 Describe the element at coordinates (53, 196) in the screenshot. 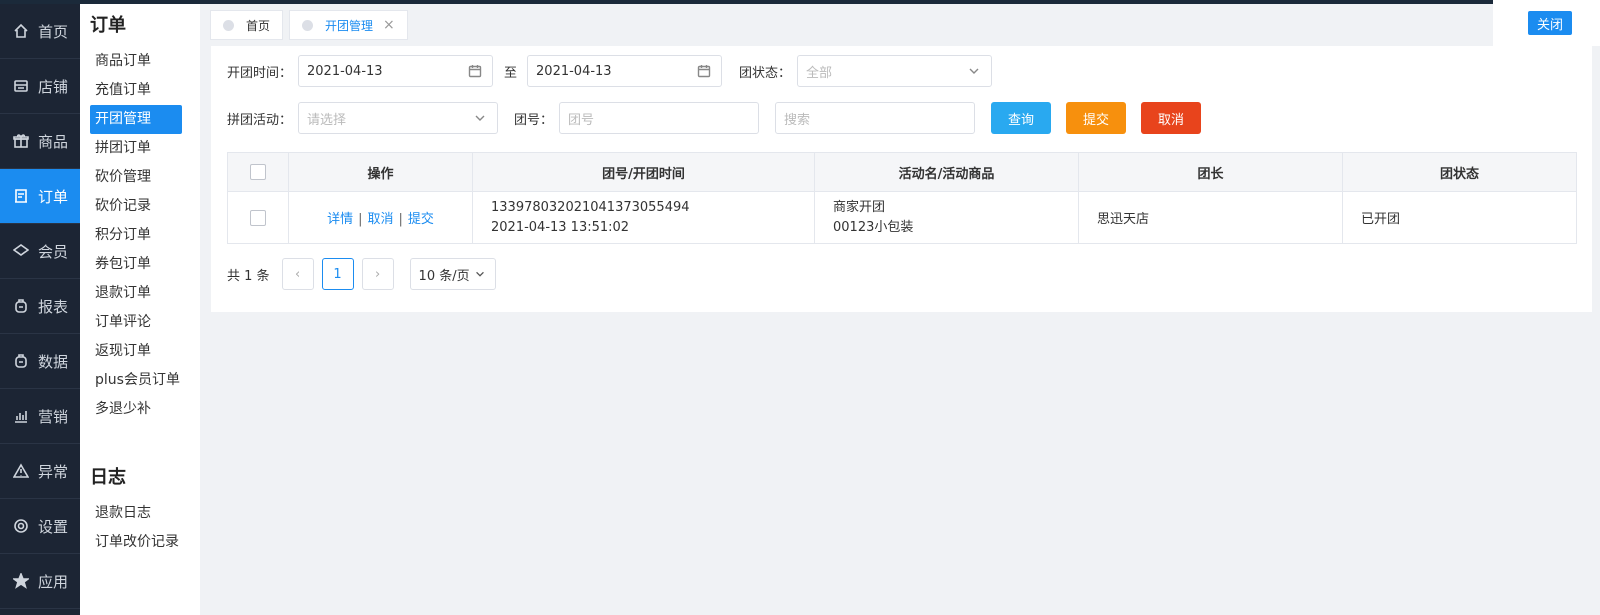

I see `nav-item-label: 订单` at that location.